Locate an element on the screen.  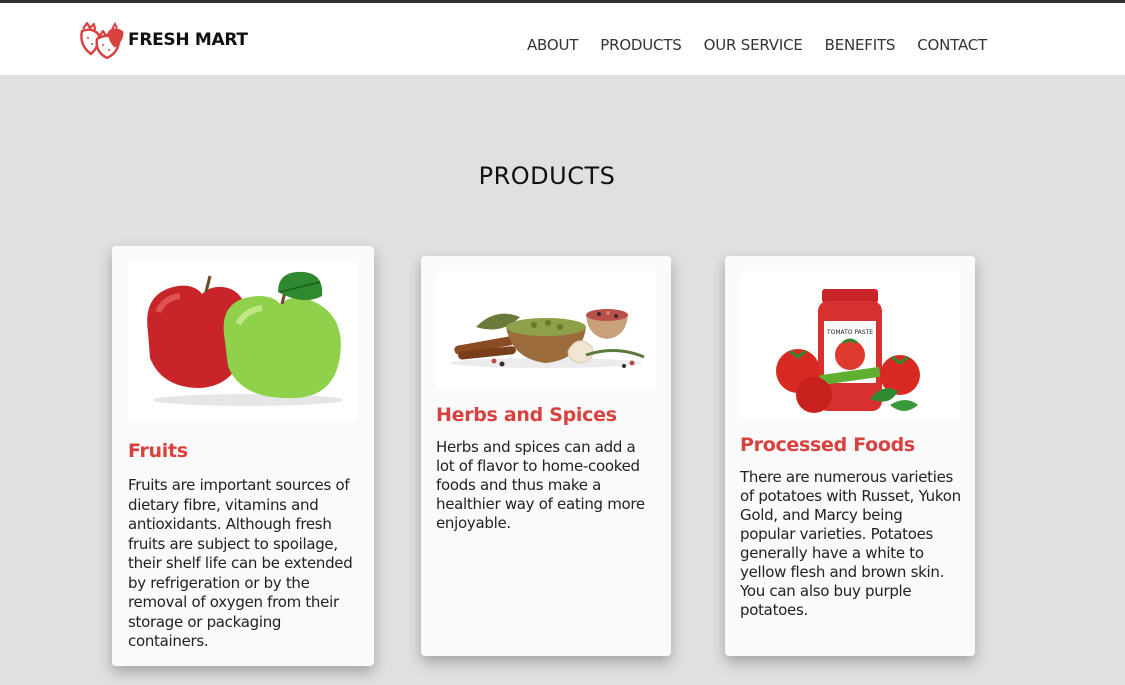
nav-contact: CONTACT is located at coordinates (952, 45).